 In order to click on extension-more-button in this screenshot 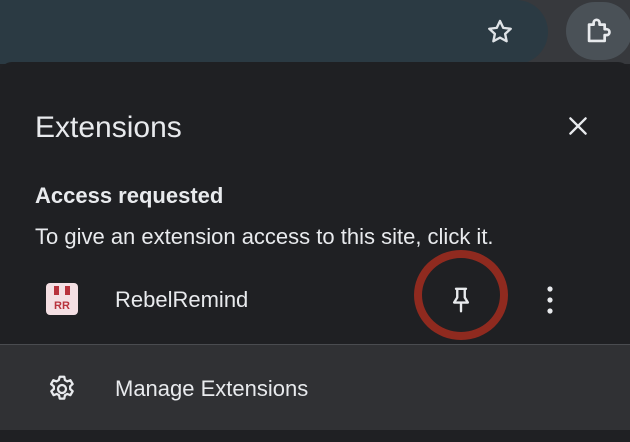, I will do `click(550, 300)`.